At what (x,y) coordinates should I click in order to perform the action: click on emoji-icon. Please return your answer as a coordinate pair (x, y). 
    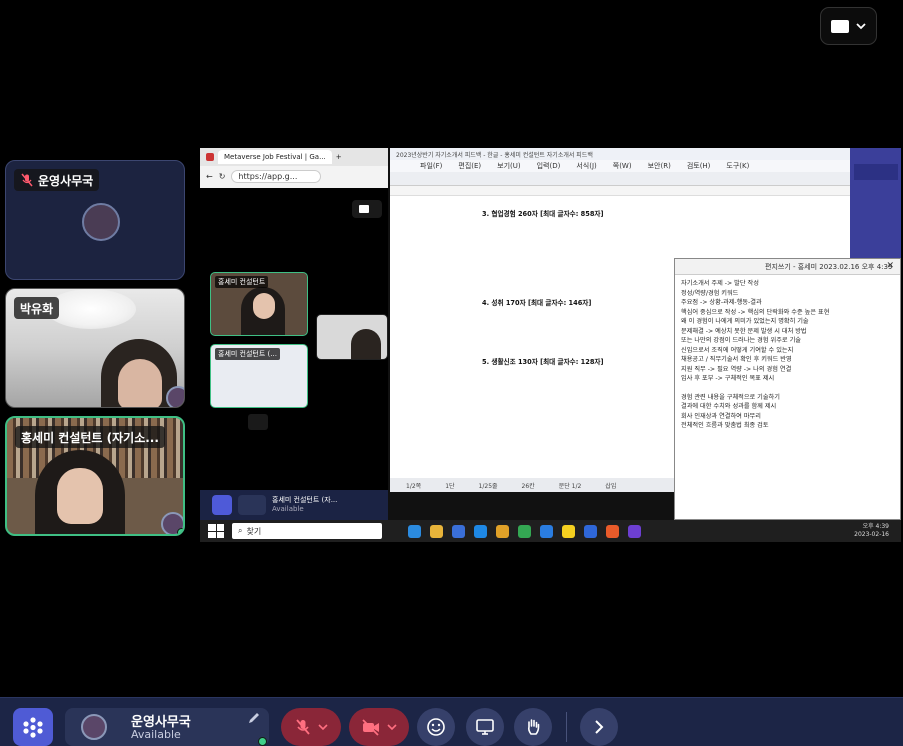
    Looking at the image, I should click on (436, 727).